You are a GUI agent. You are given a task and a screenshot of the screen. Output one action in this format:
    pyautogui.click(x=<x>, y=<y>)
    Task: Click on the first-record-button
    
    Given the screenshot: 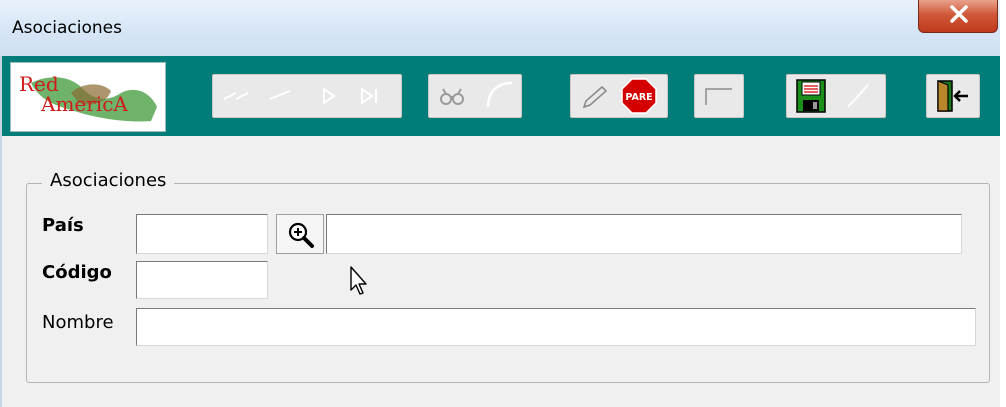 What is the action you would take?
    pyautogui.click(x=237, y=96)
    